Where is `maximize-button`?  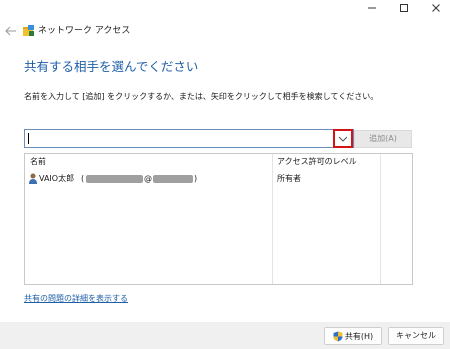
maximize-button is located at coordinates (404, 8).